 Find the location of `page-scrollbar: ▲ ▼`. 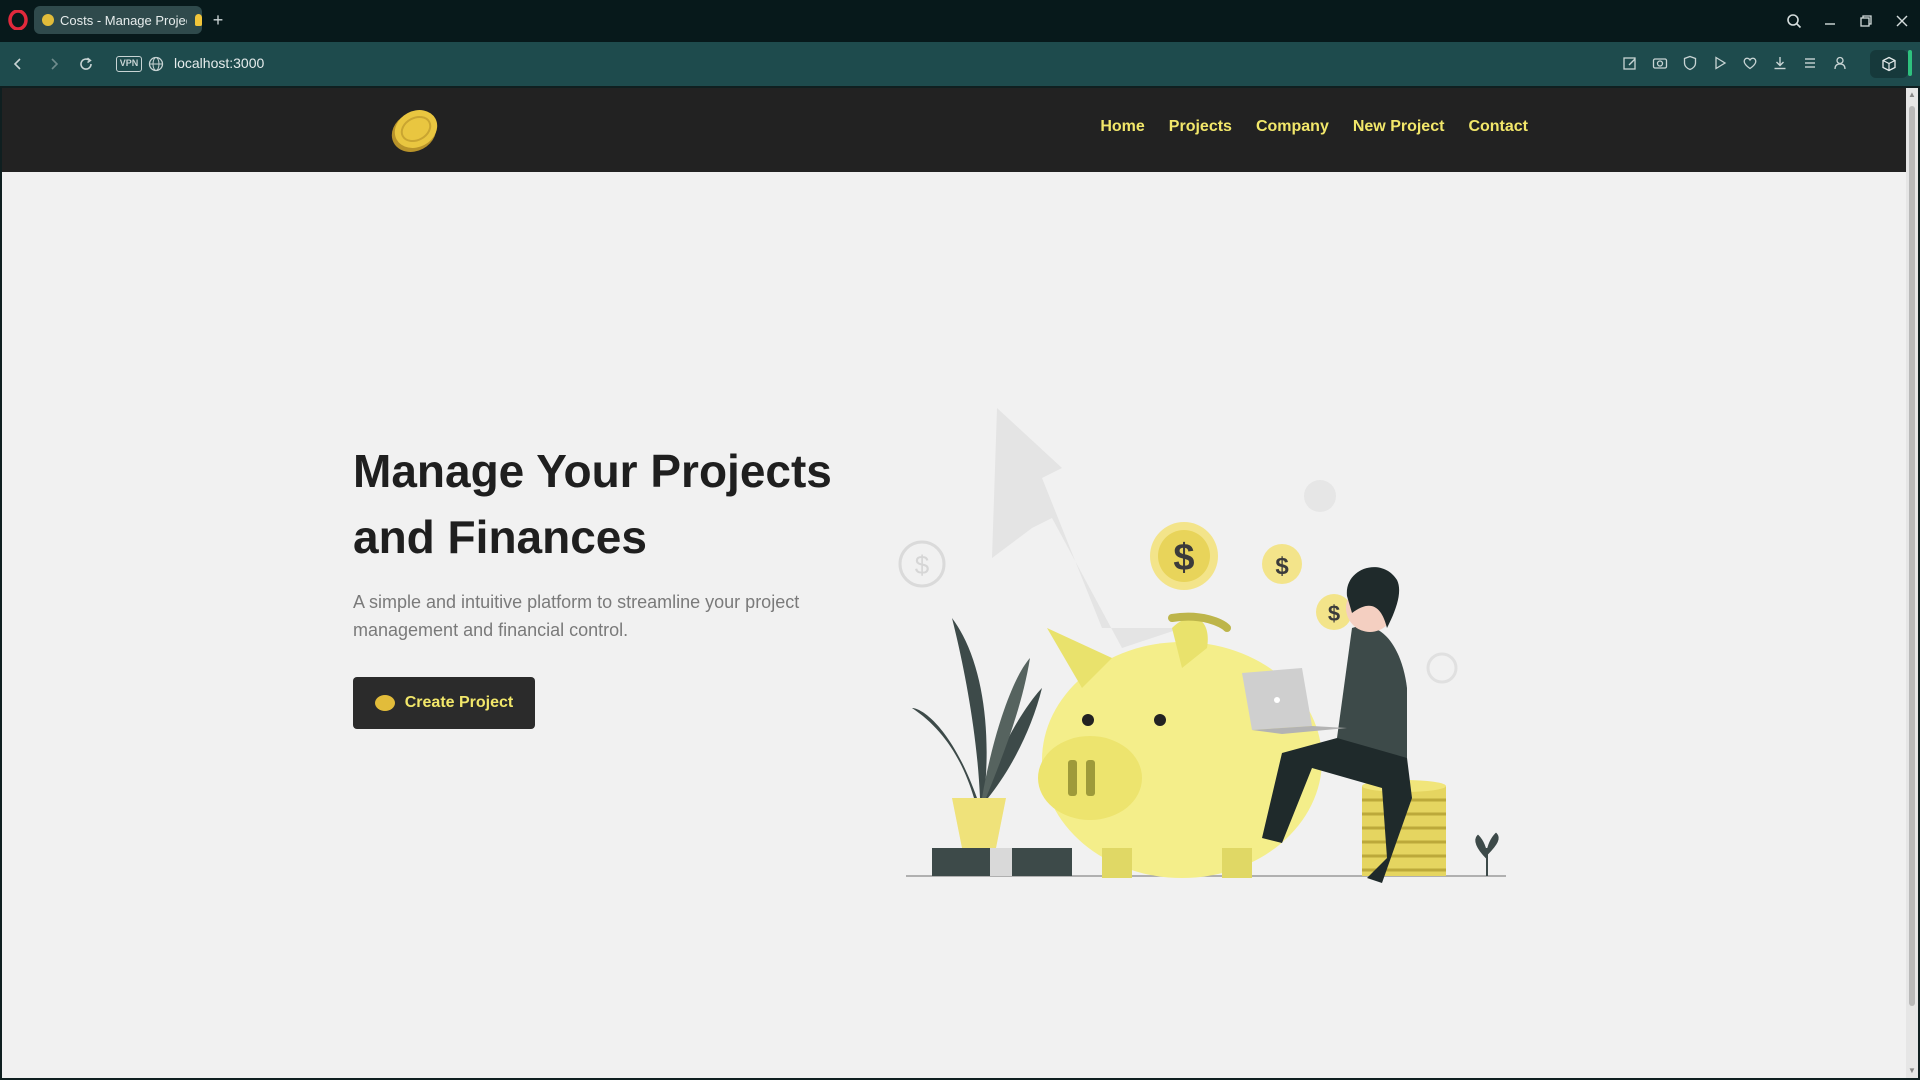

page-scrollbar: ▲ ▼ is located at coordinates (1912, 583).